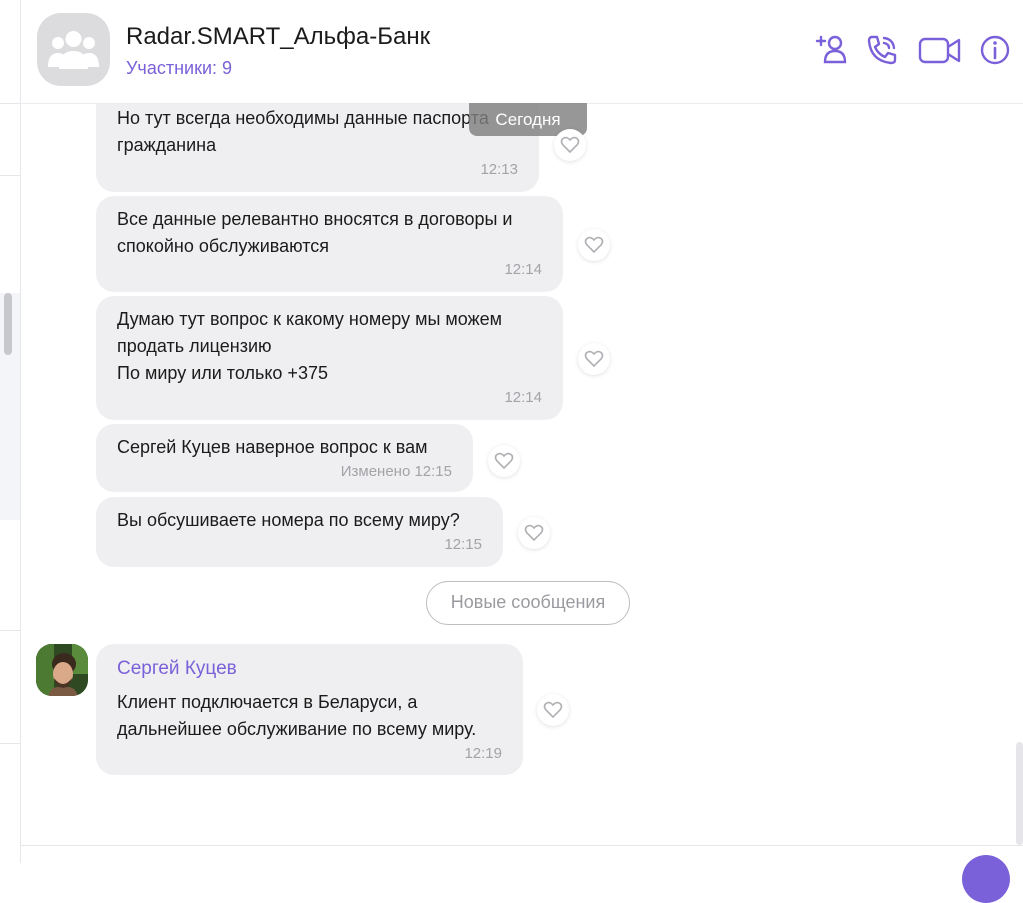  What do you see at coordinates (267, 702) in the screenshot?
I see `message-text: Клиент подключается в Беларуси, а` at bounding box center [267, 702].